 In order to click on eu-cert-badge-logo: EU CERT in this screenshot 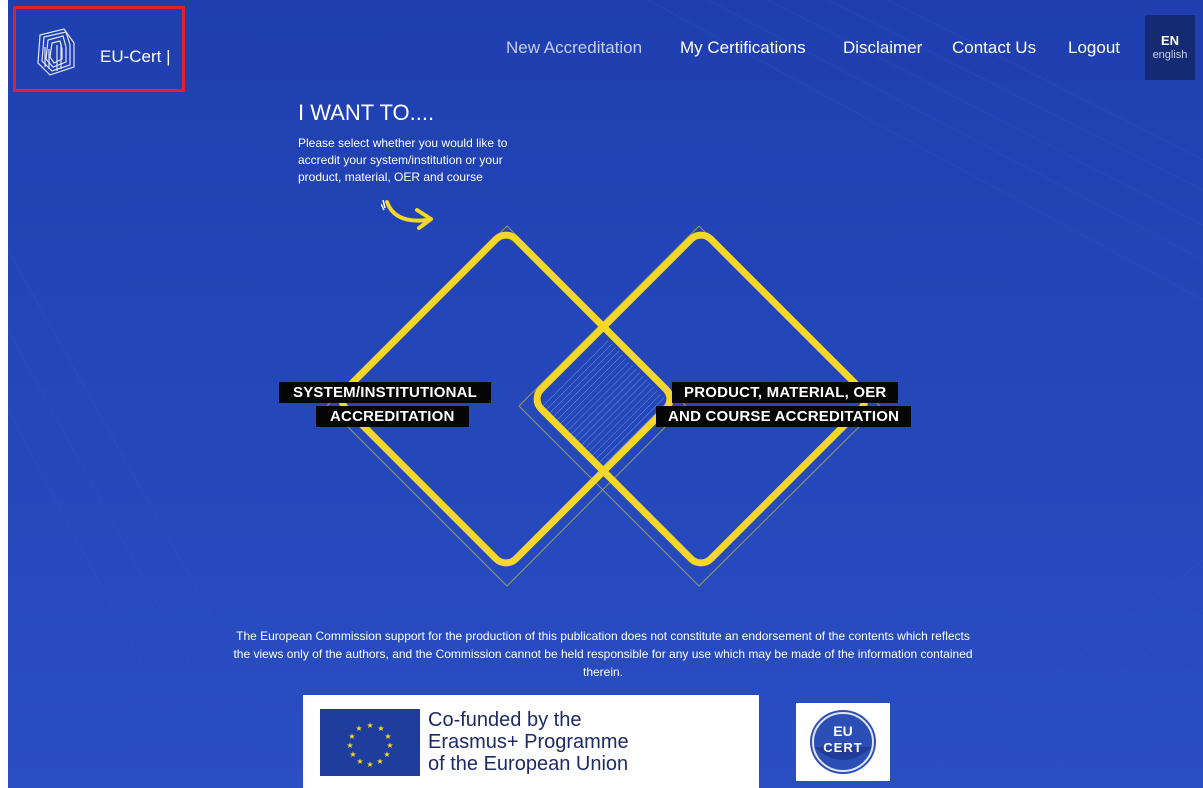, I will do `click(843, 742)`.